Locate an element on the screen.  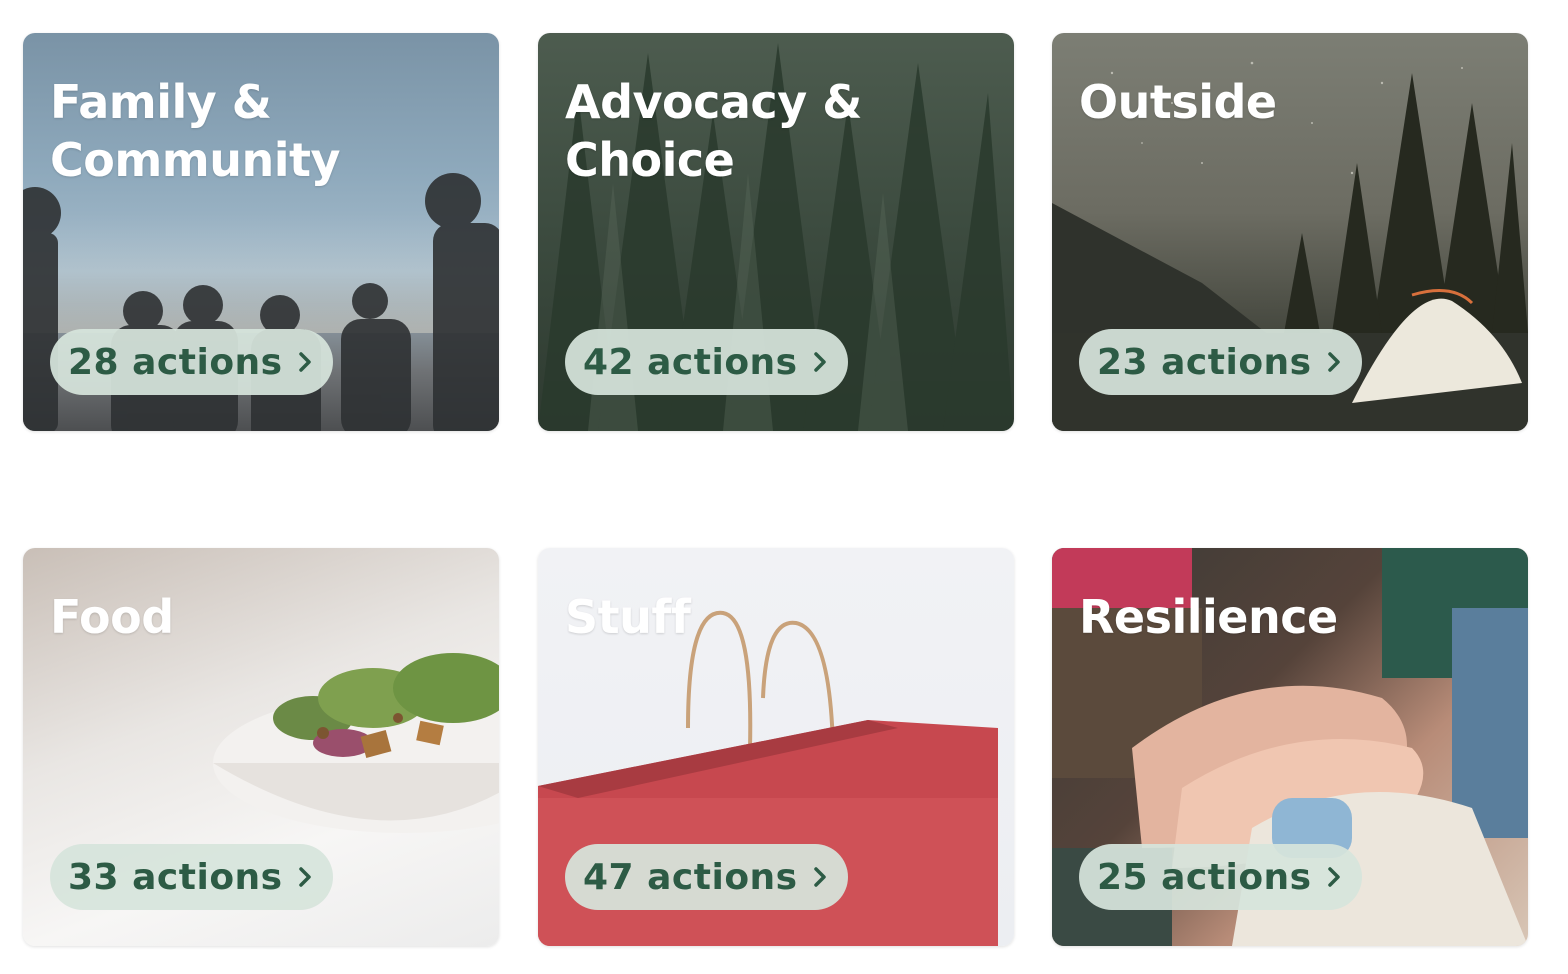
actions-button: 33 actions is located at coordinates (191, 877).